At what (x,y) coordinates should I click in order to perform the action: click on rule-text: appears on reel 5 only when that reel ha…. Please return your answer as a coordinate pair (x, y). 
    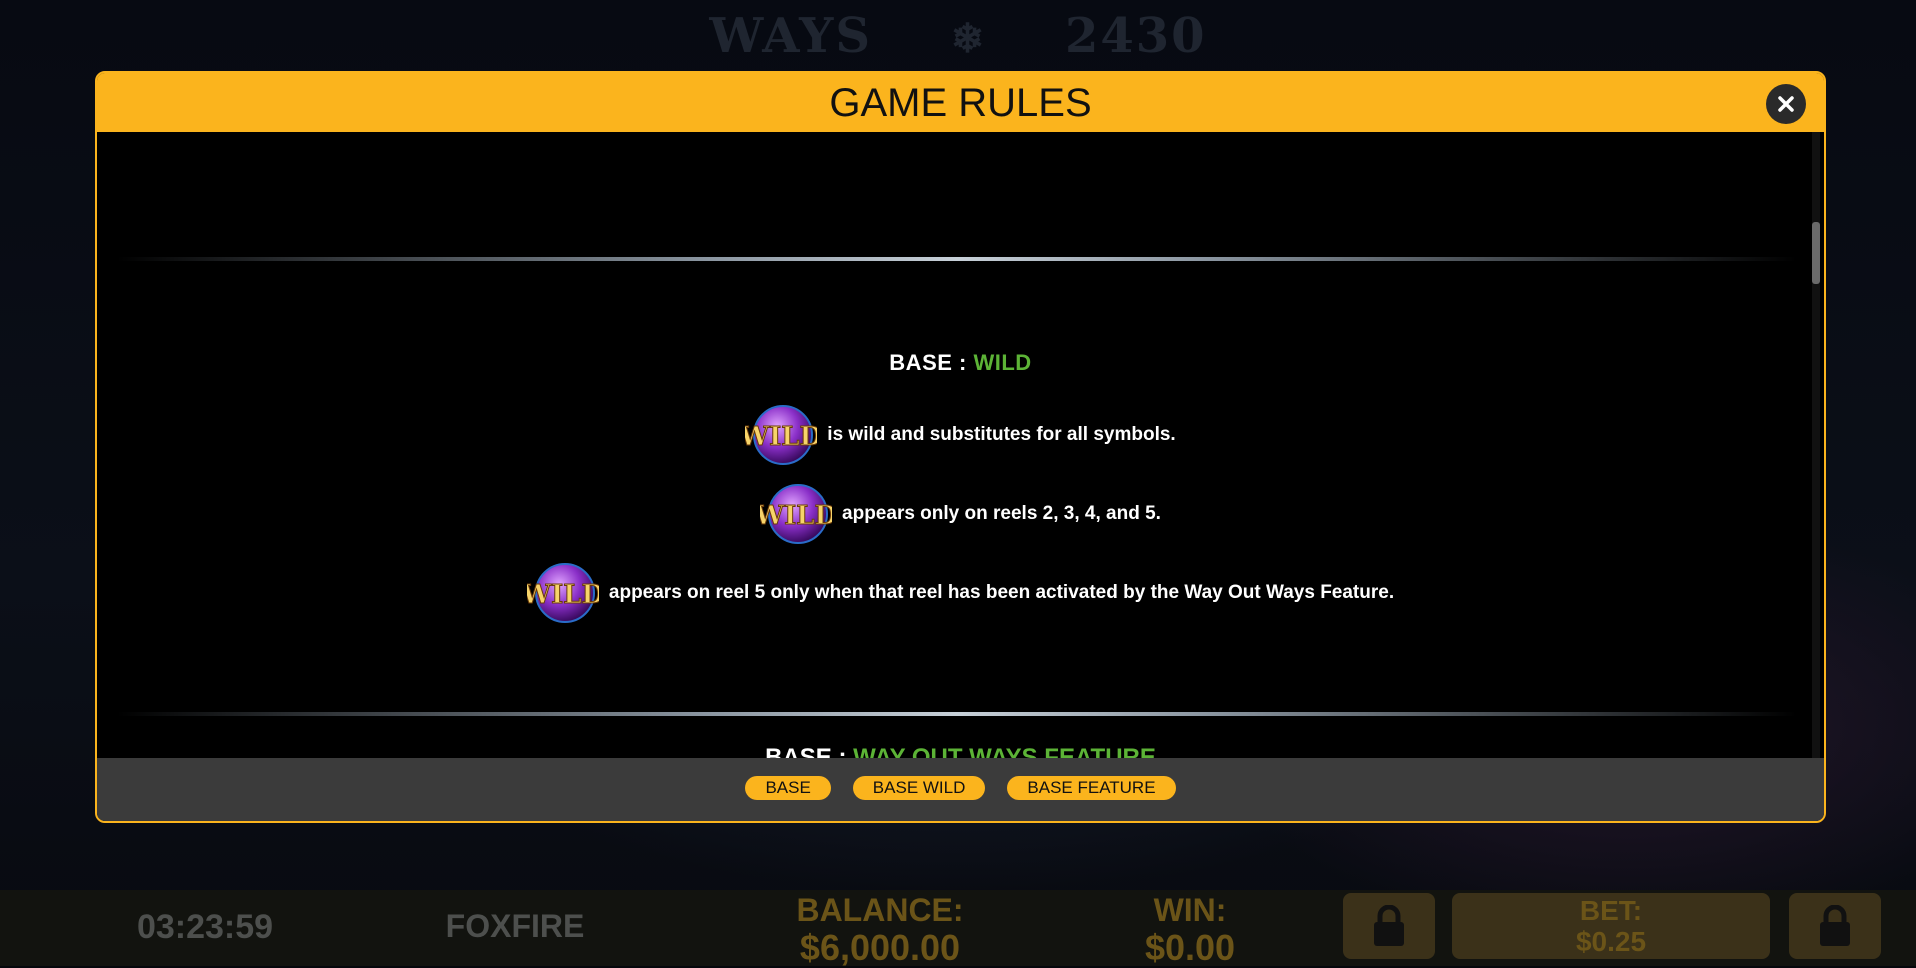
    Looking at the image, I should click on (1001, 592).